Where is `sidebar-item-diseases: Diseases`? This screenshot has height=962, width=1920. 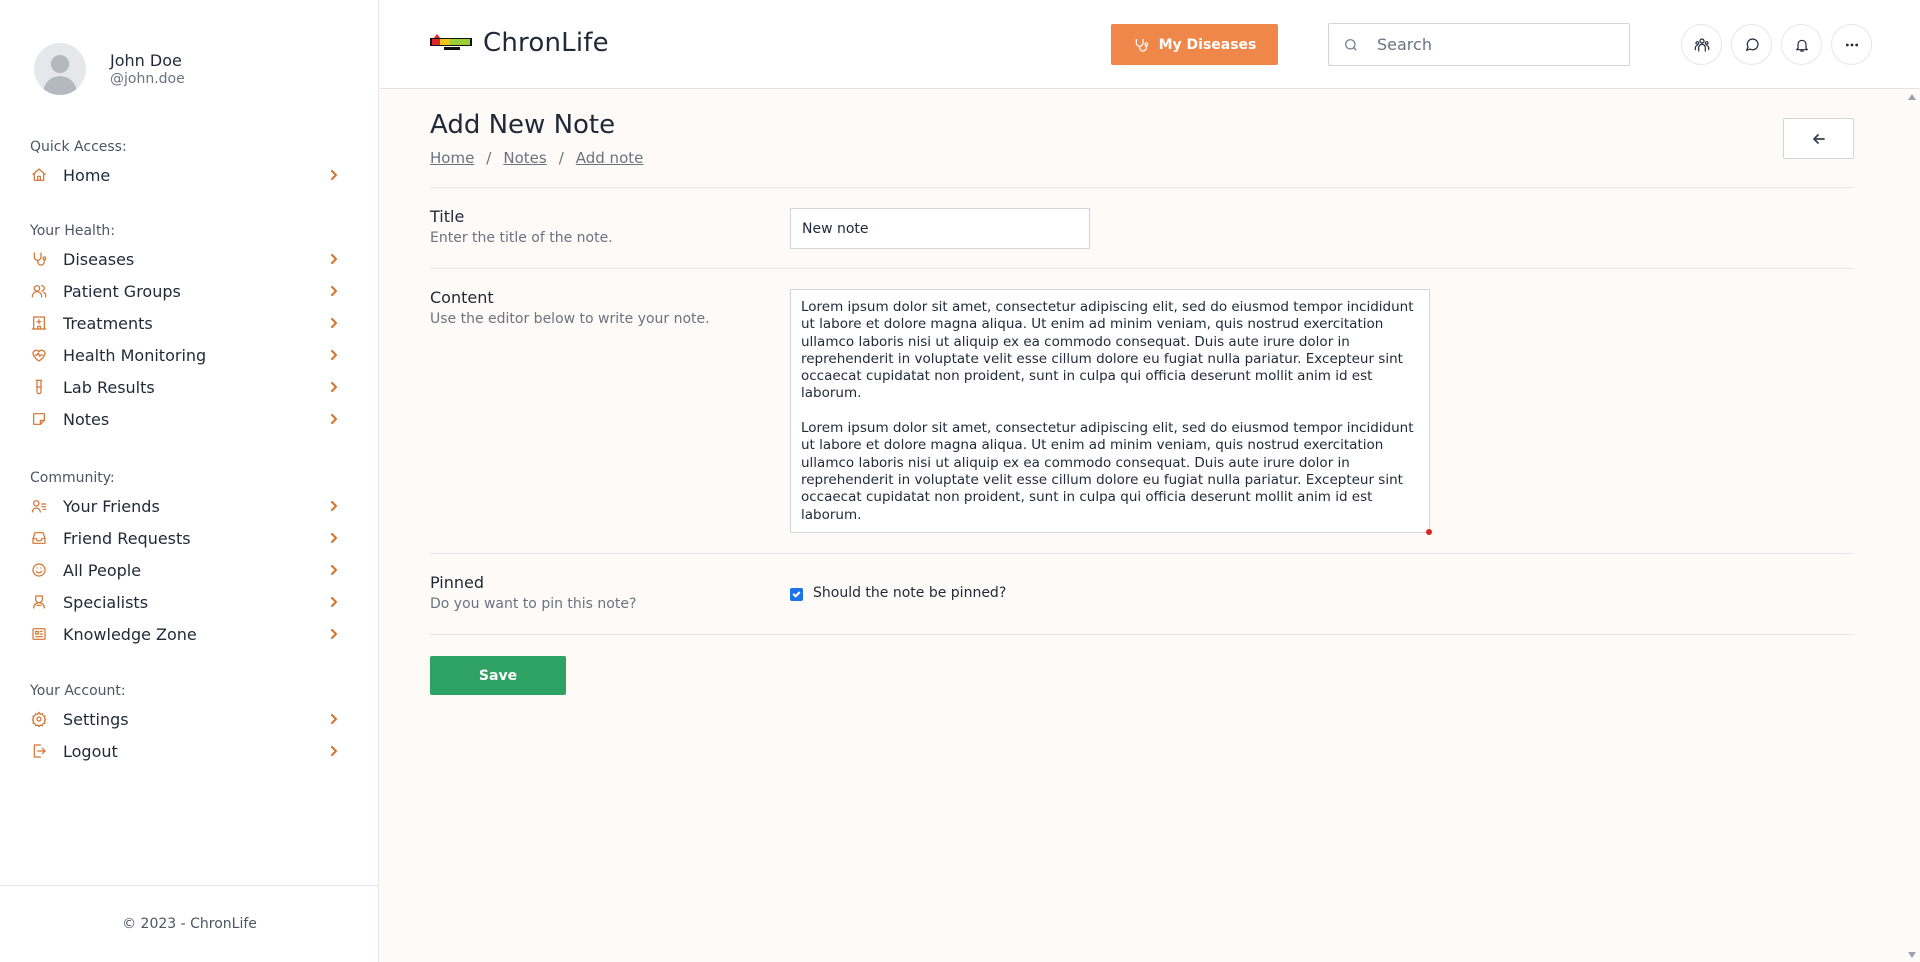 sidebar-item-diseases: Diseases is located at coordinates (185, 259).